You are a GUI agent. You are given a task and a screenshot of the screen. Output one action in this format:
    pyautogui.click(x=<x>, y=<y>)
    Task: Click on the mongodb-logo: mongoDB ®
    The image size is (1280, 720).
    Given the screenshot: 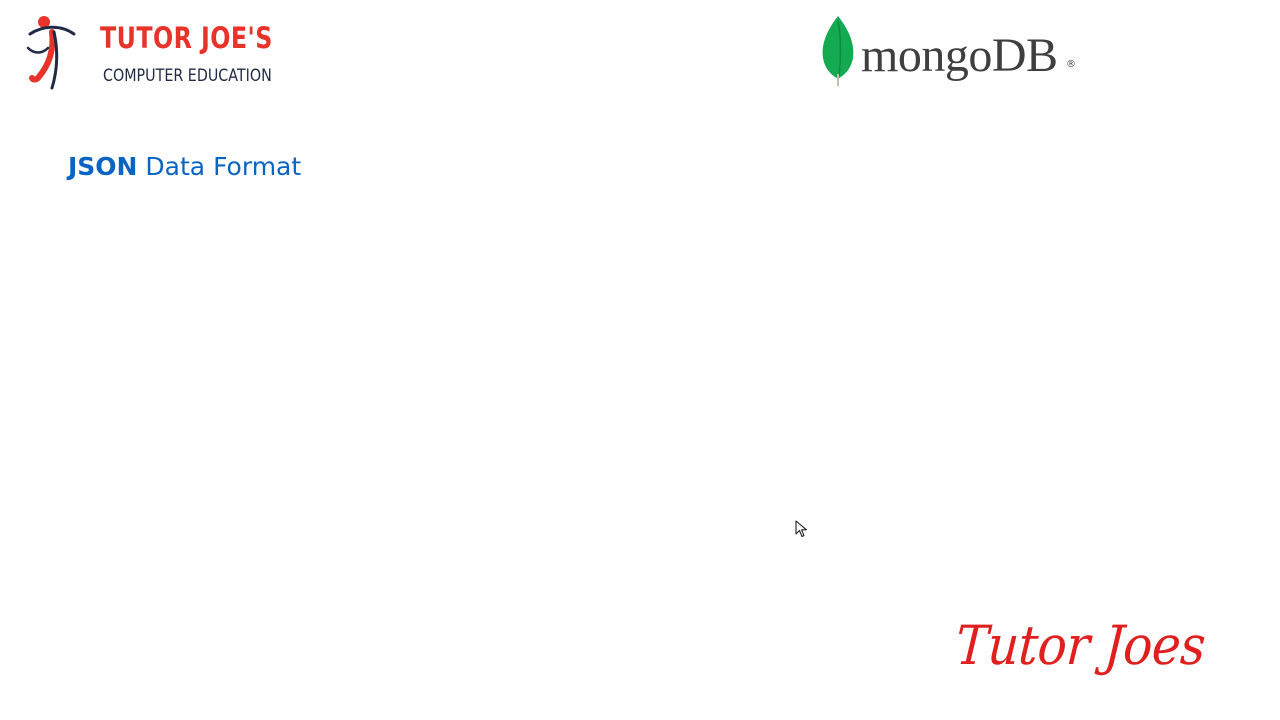 What is the action you would take?
    pyautogui.click(x=948, y=52)
    